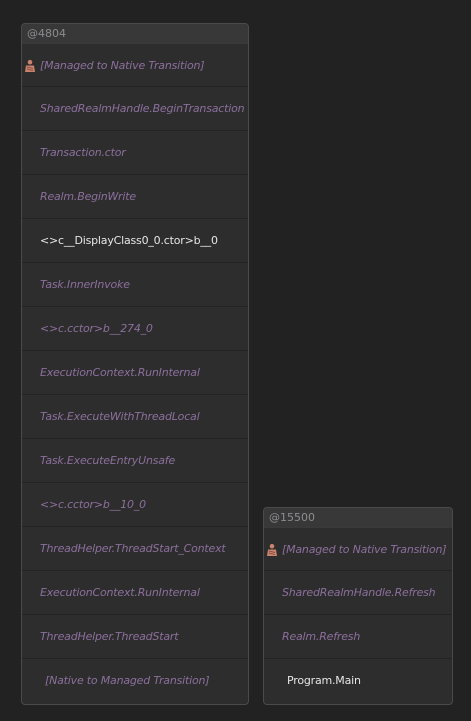 This screenshot has width=471, height=721. Describe the element at coordinates (109, 636) in the screenshot. I see `frame-label: ThreadHelper.ThreadStart` at that location.